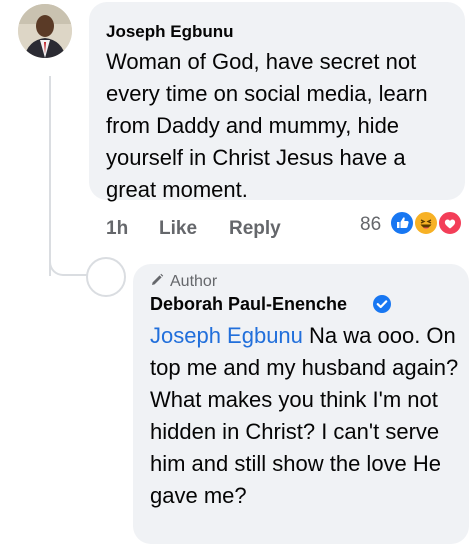  Describe the element at coordinates (194, 281) in the screenshot. I see `author-badge-label: Author` at that location.